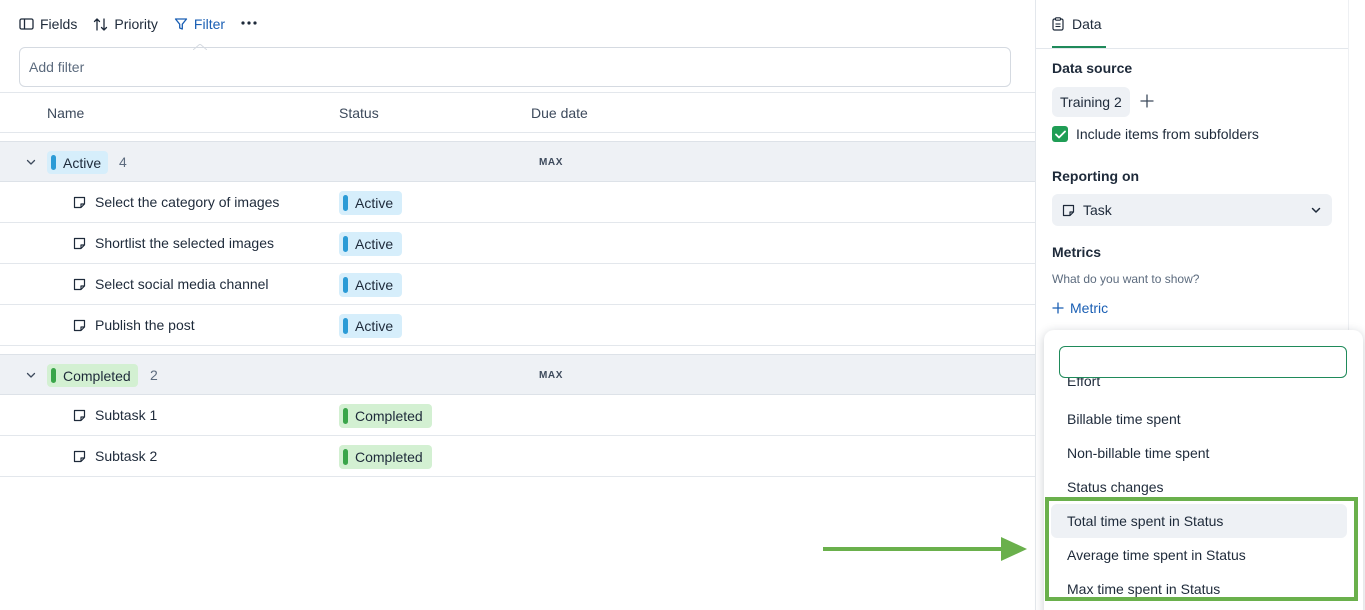 The height and width of the screenshot is (610, 1365). What do you see at coordinates (1077, 252) in the screenshot?
I see `metrics-heading: Metrics` at bounding box center [1077, 252].